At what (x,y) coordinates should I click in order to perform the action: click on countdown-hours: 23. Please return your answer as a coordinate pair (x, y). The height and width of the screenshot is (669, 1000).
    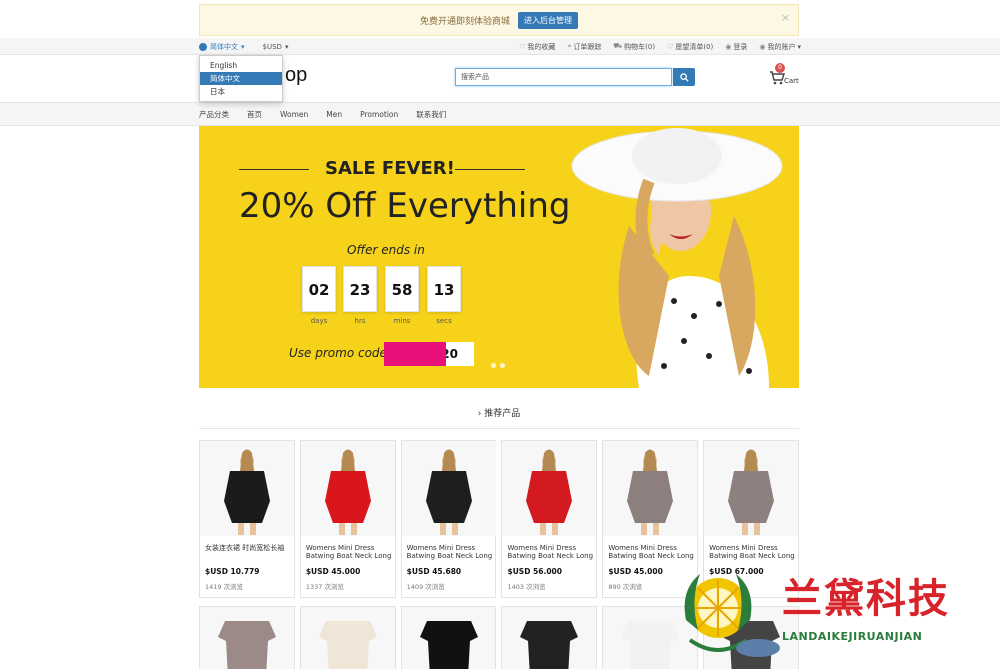
    Looking at the image, I should click on (360, 289).